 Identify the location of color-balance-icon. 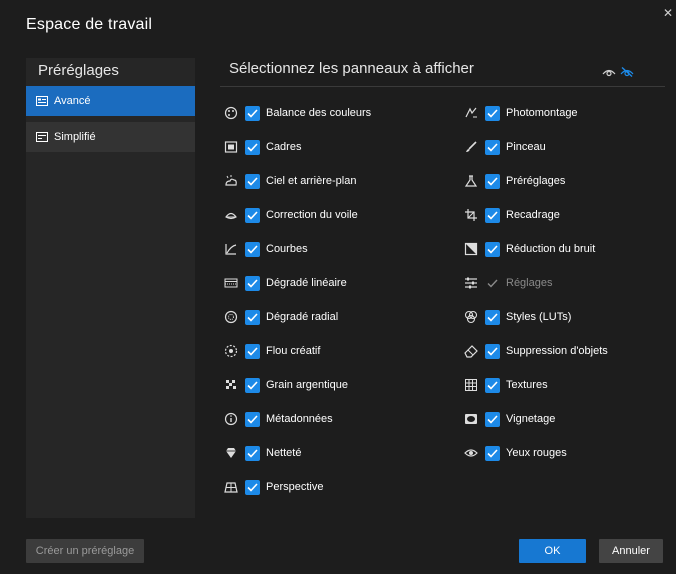
(230, 113).